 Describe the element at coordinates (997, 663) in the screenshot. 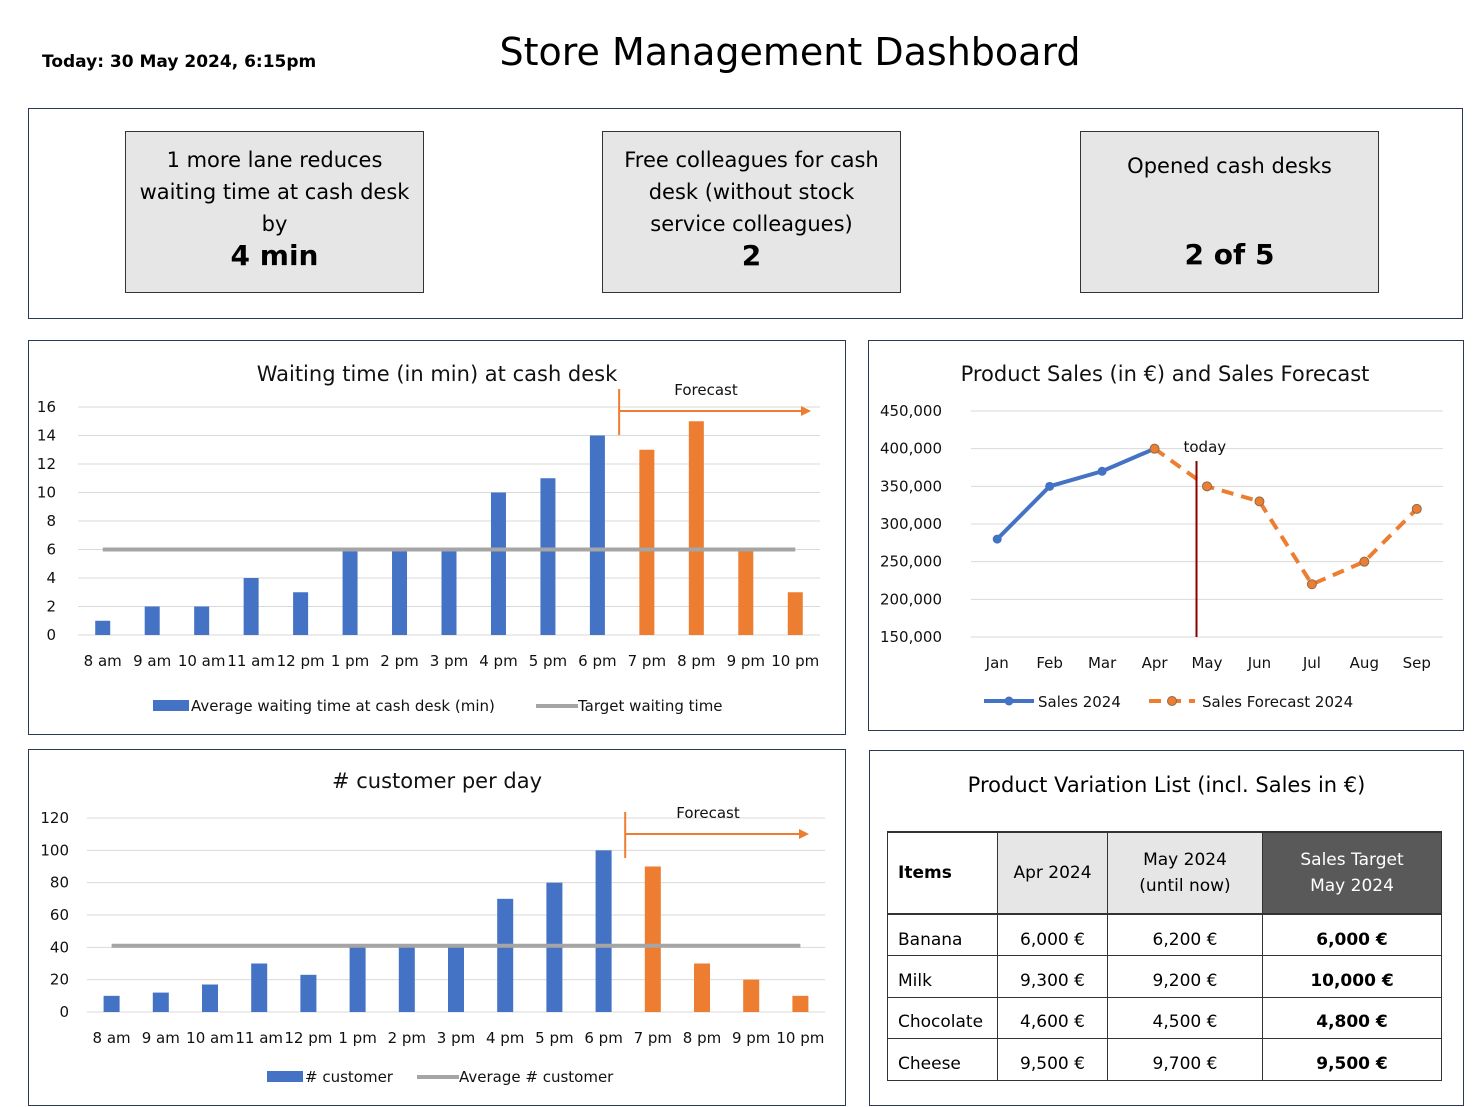

I see `x-tick-label: Jan` at that location.